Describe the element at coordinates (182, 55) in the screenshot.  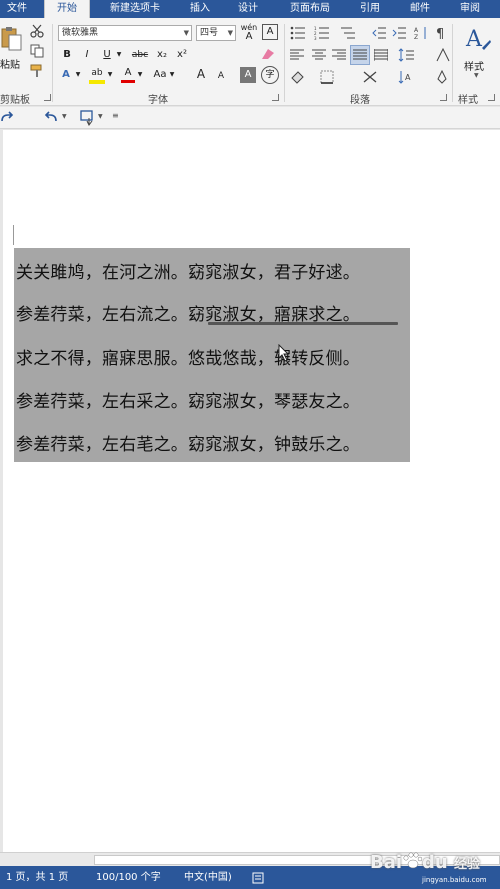
I see `superscript-button: x²` at that location.